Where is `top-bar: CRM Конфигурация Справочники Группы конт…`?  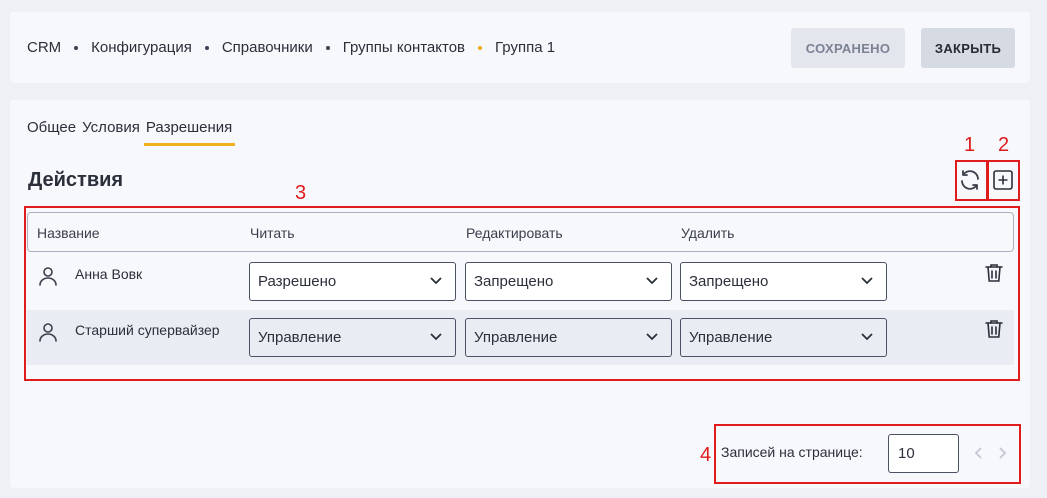 top-bar: CRM Конфигурация Справочники Группы конт… is located at coordinates (520, 47).